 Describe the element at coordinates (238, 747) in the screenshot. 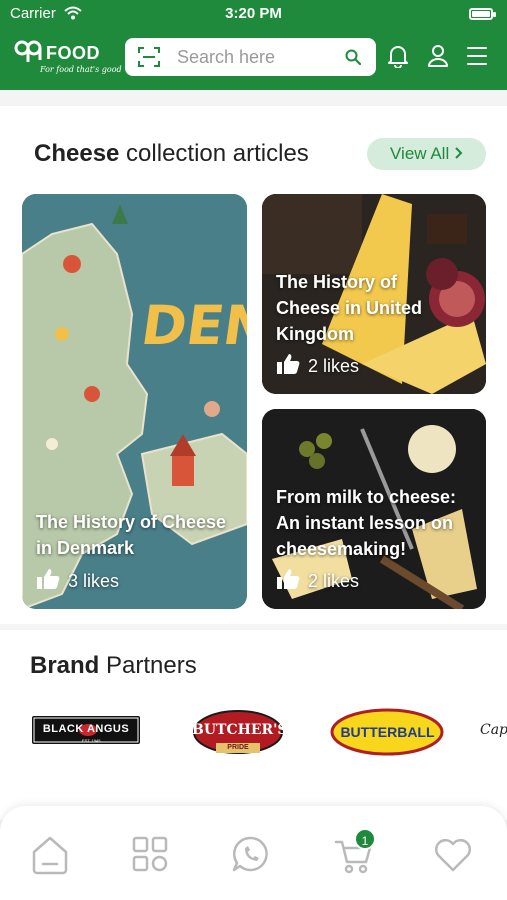

I see `brand-logo-text: PRIDE` at that location.